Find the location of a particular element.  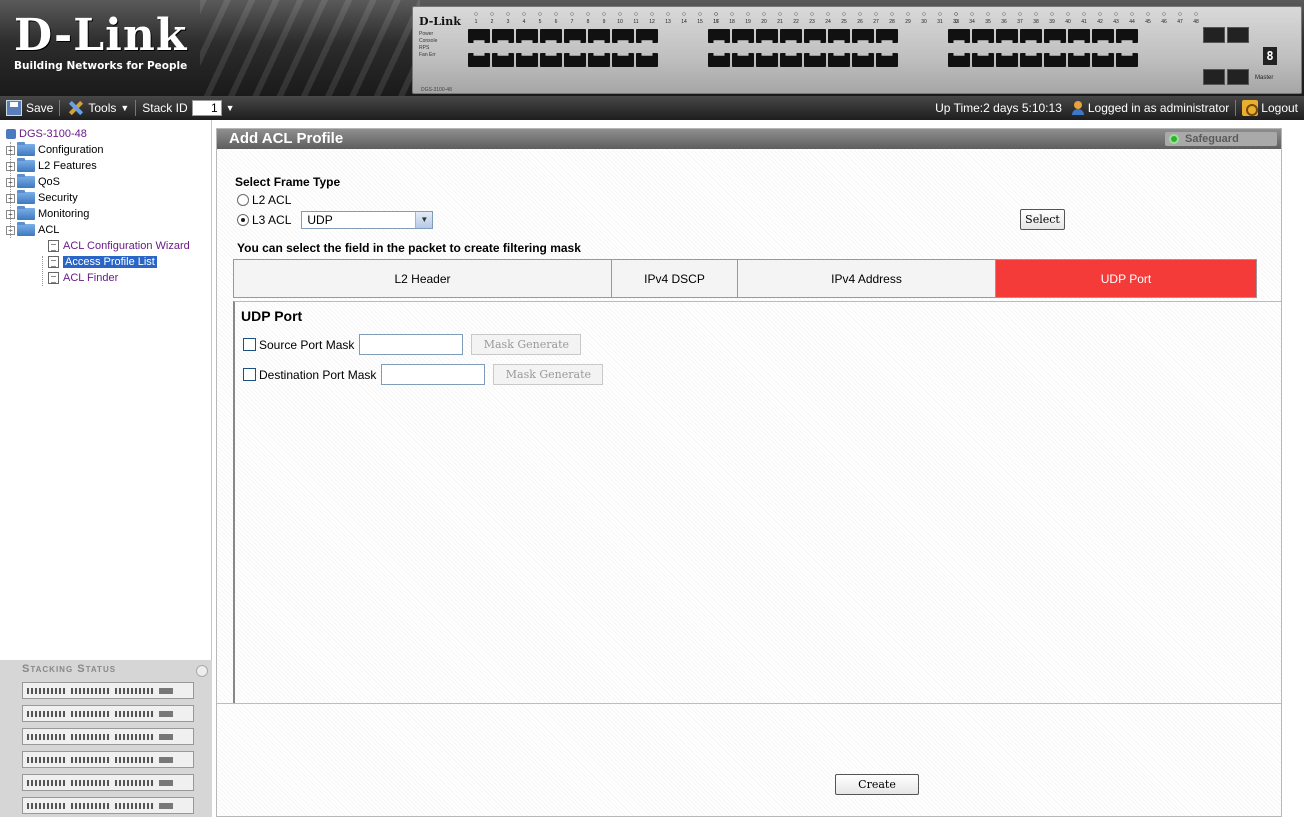

port-group-3: 33343536373839404142434445464748 is located at coordinates (1076, 39).